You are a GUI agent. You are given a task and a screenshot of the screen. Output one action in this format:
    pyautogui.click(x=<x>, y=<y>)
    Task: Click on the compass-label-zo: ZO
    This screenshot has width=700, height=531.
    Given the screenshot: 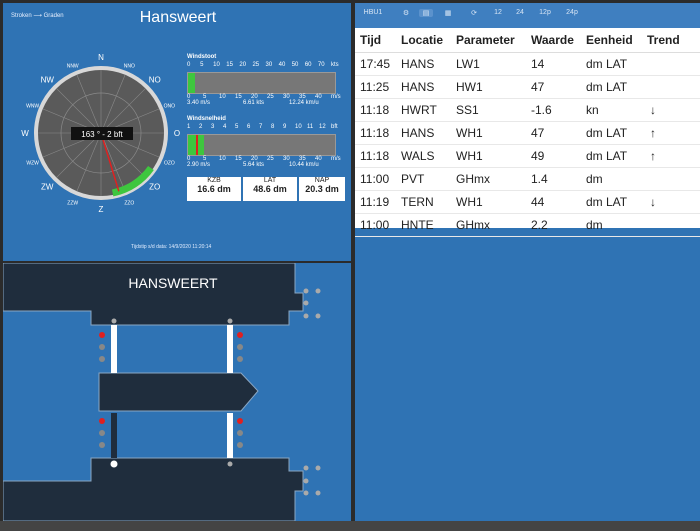 What is the action you would take?
    pyautogui.click(x=154, y=187)
    